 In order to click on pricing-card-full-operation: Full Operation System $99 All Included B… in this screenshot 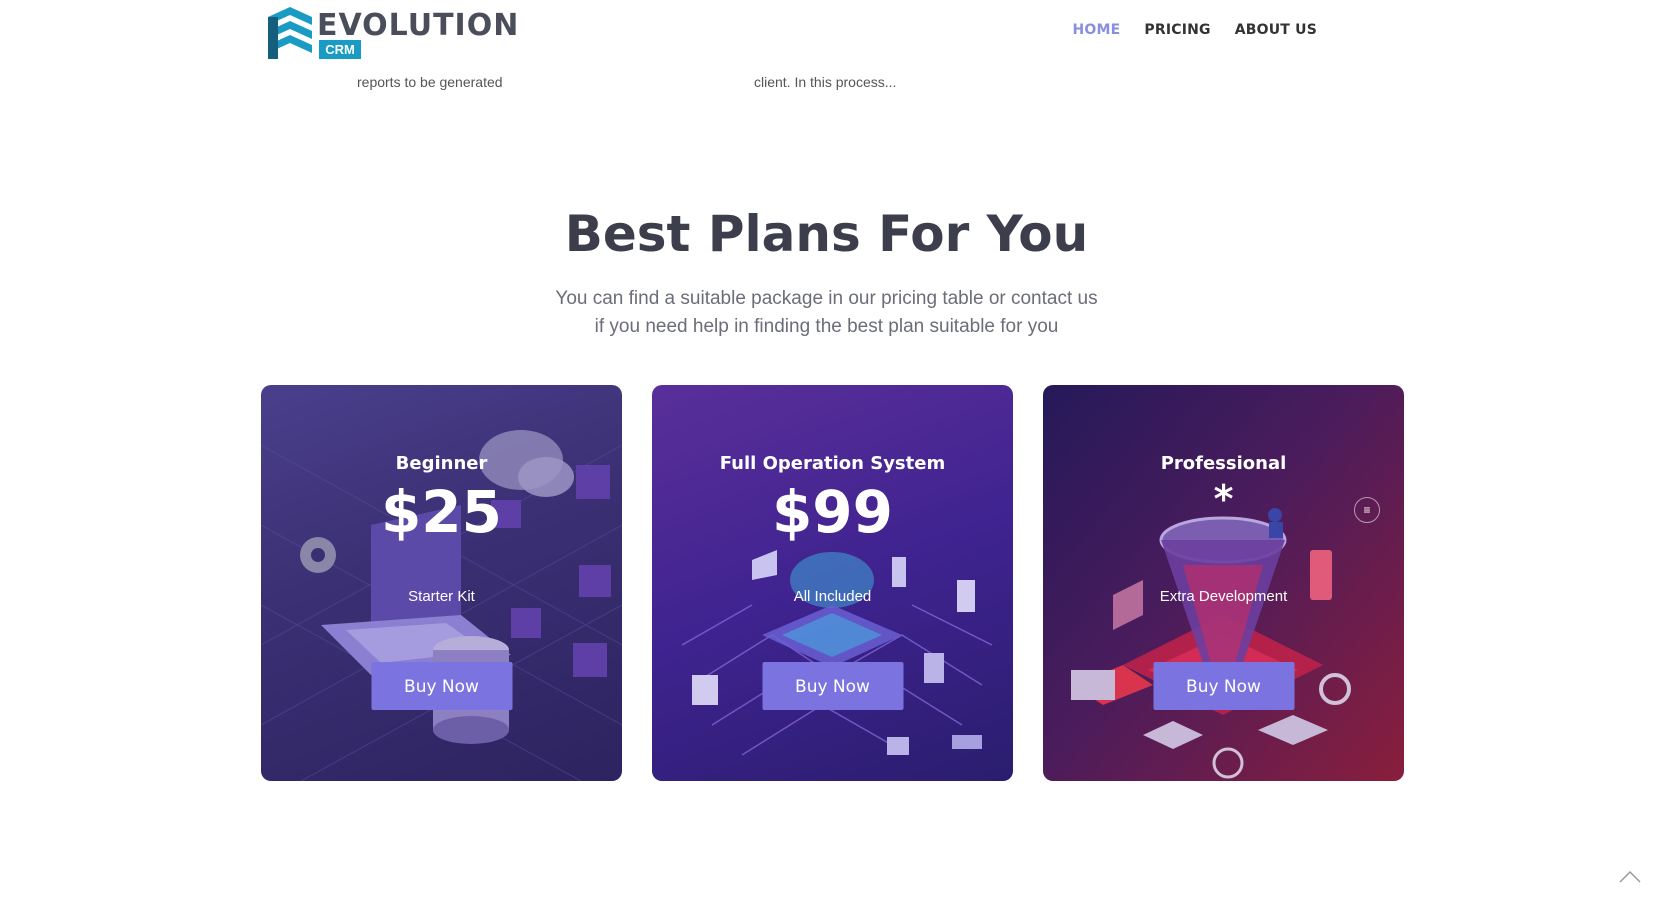, I will do `click(832, 583)`.